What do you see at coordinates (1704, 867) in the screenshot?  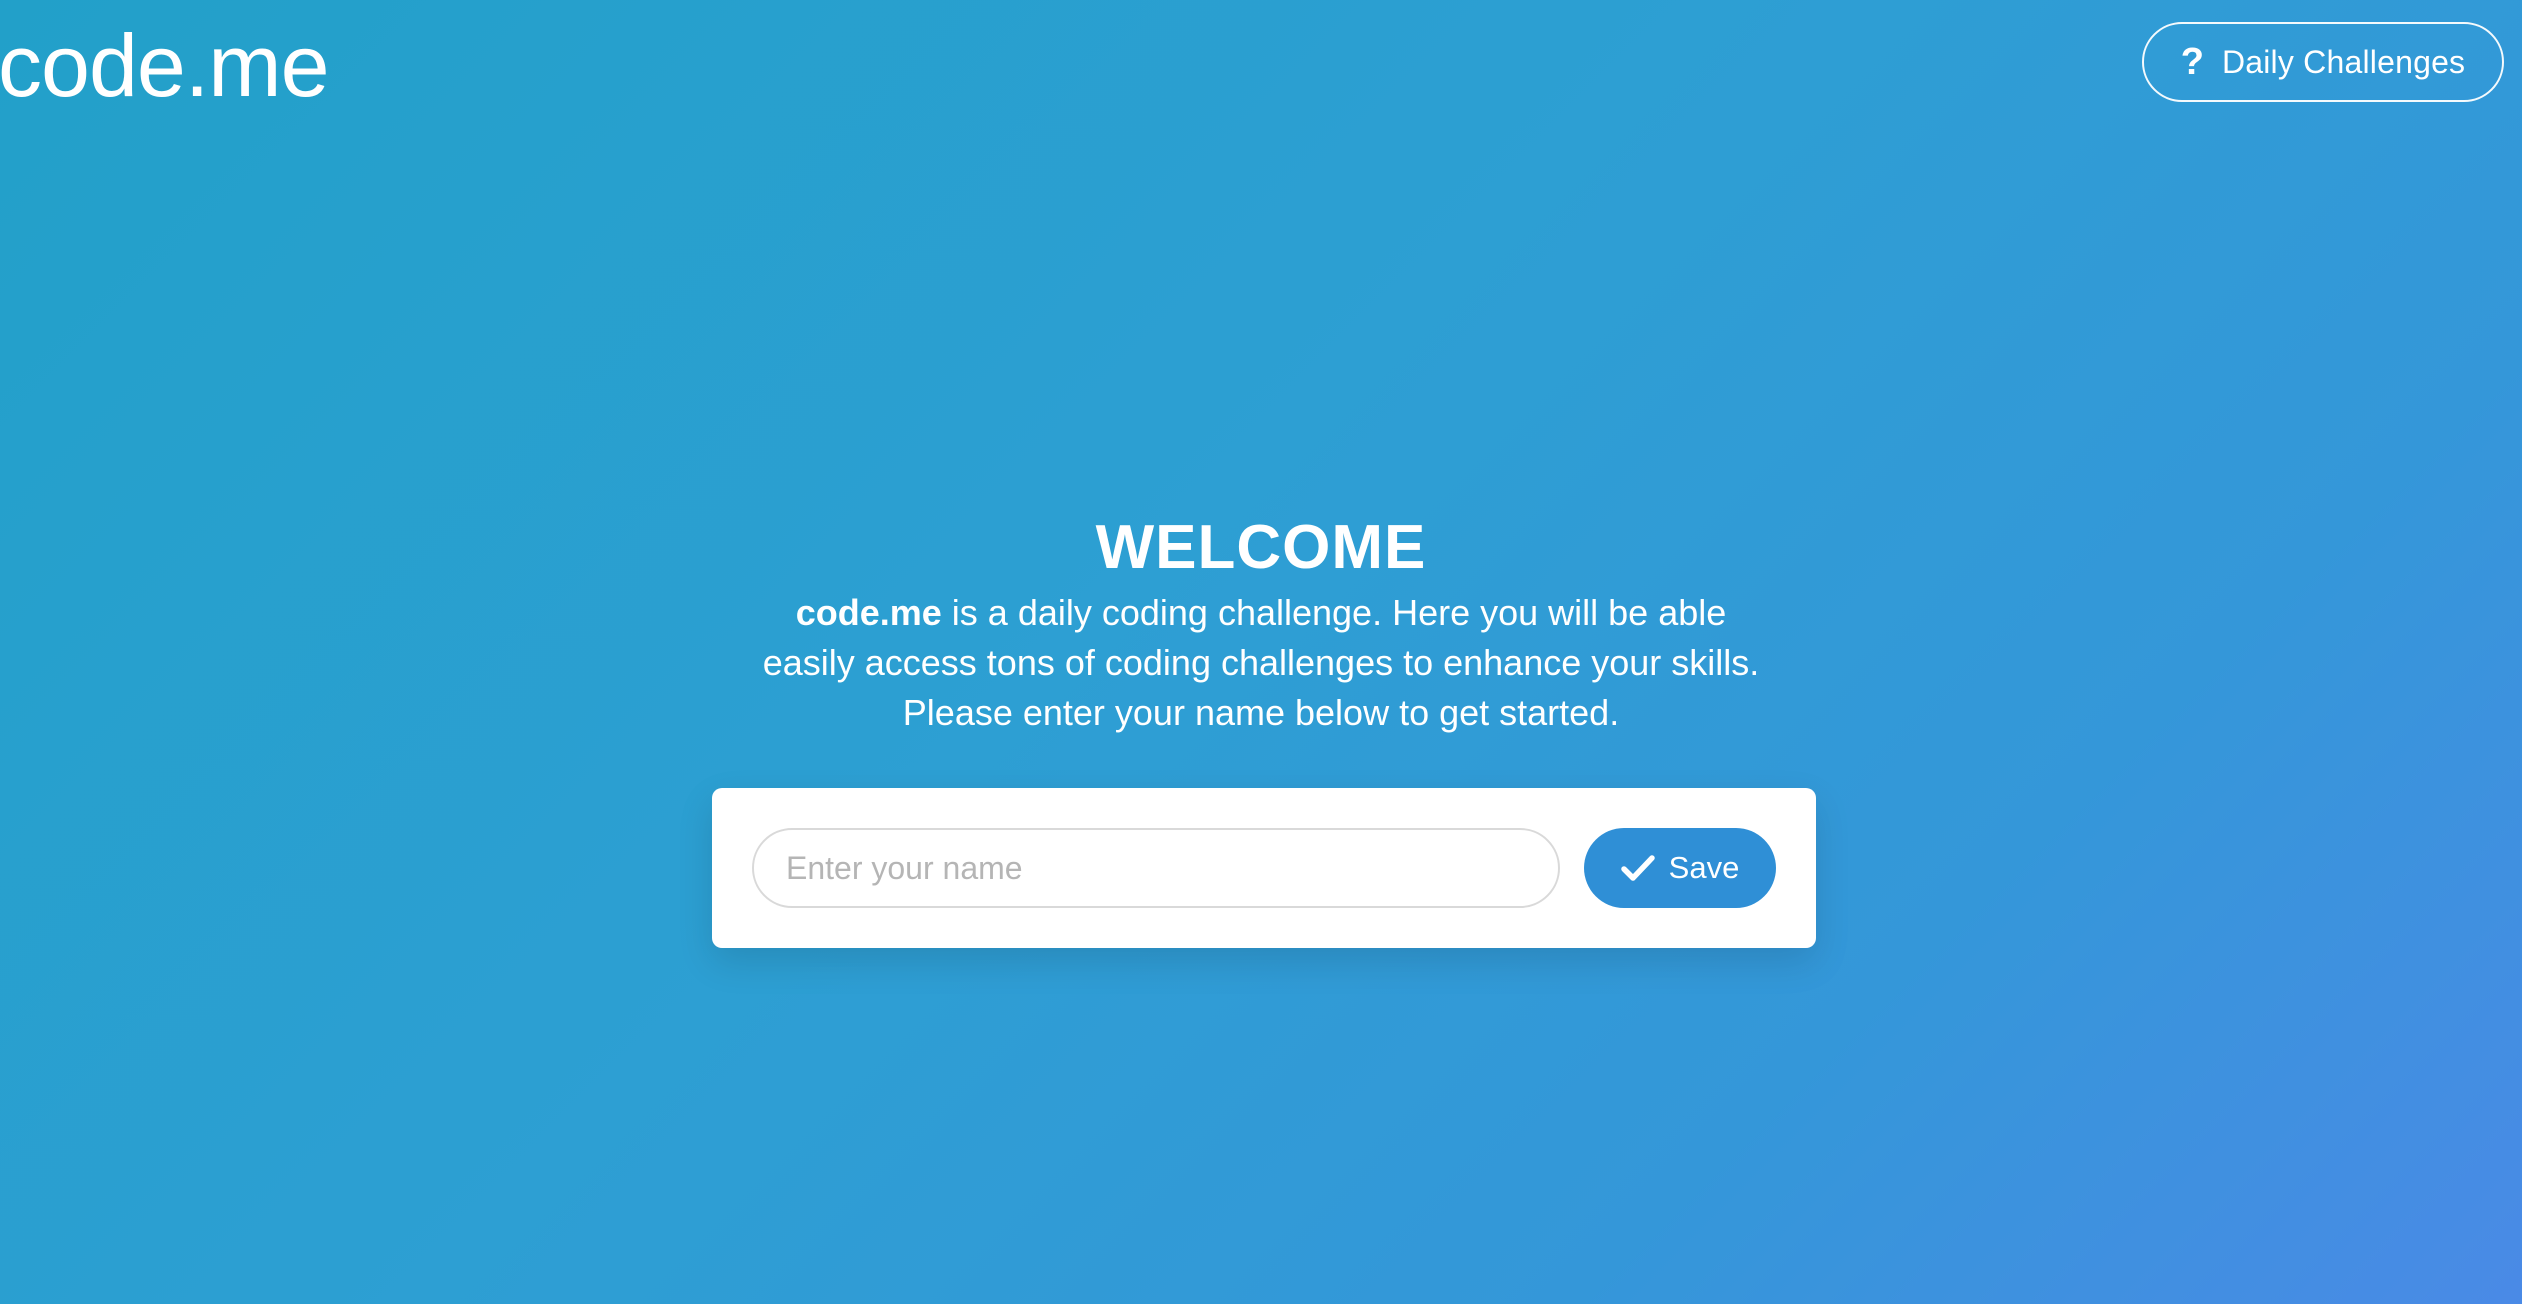 I see `save-label: Save` at bounding box center [1704, 867].